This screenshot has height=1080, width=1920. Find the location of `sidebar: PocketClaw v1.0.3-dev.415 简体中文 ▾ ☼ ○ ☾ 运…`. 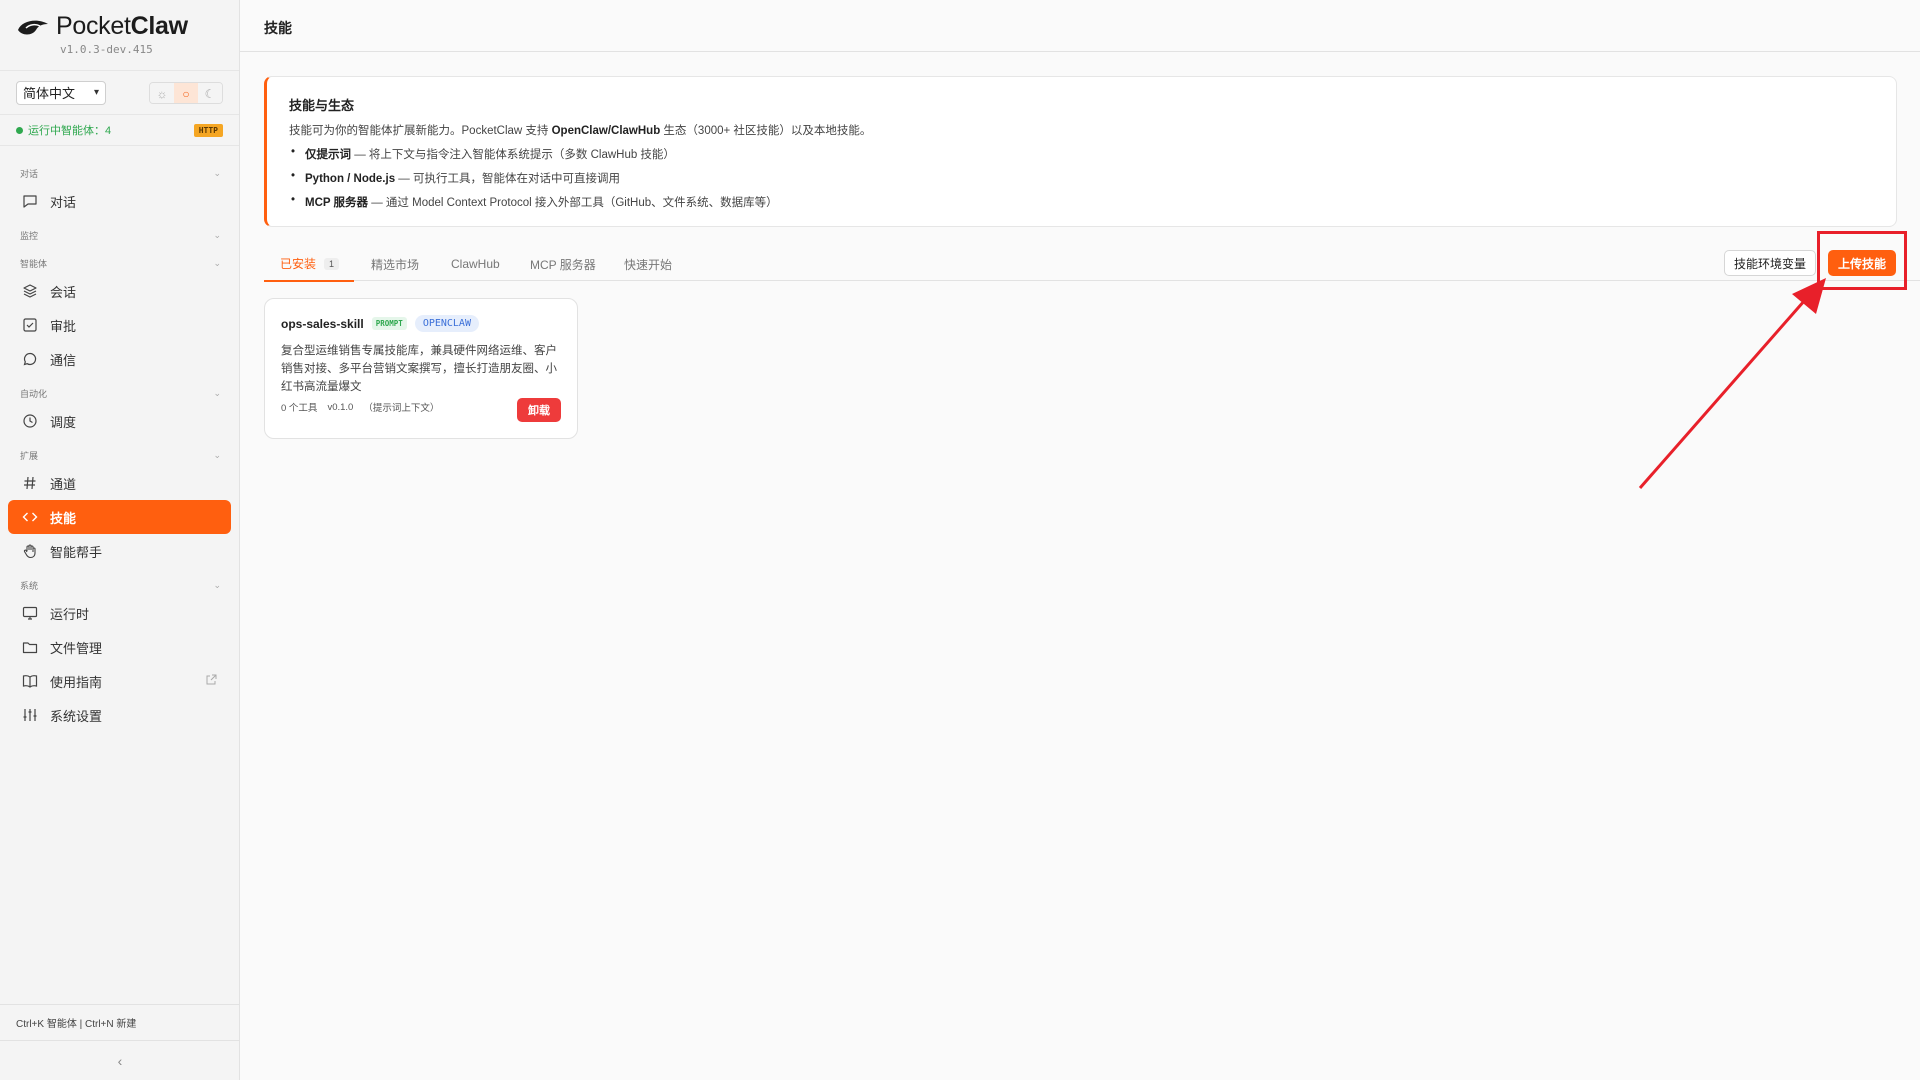

sidebar: PocketClaw v1.0.3-dev.415 简体中文 ▾ ☼ ○ ☾ 运… is located at coordinates (120, 540).